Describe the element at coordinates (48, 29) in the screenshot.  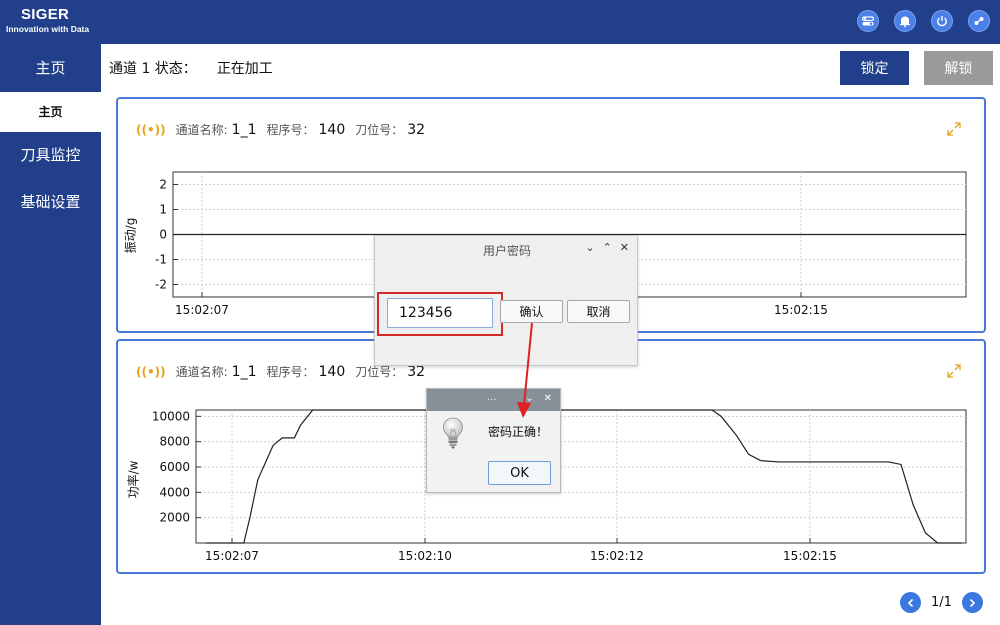
I see `brand-tagline: Innovation with Data` at that location.